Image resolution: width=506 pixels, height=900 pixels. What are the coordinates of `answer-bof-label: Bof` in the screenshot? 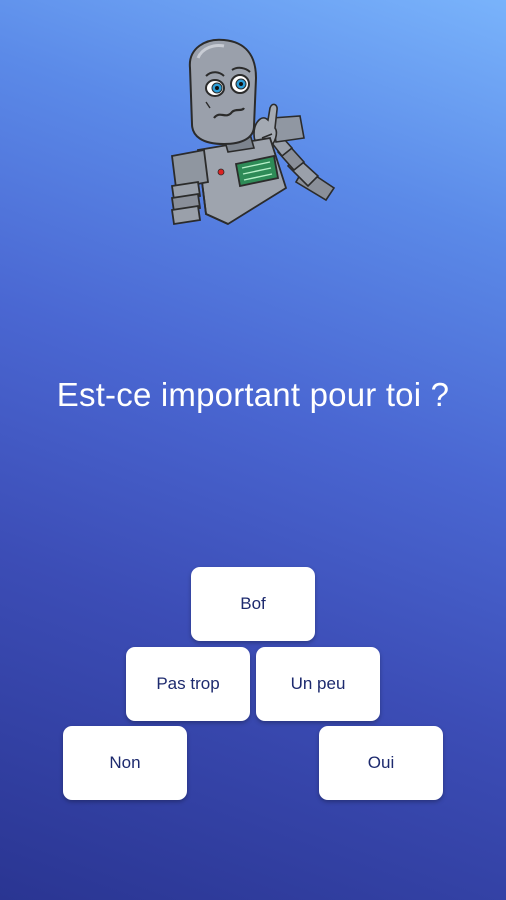 It's located at (253, 603).